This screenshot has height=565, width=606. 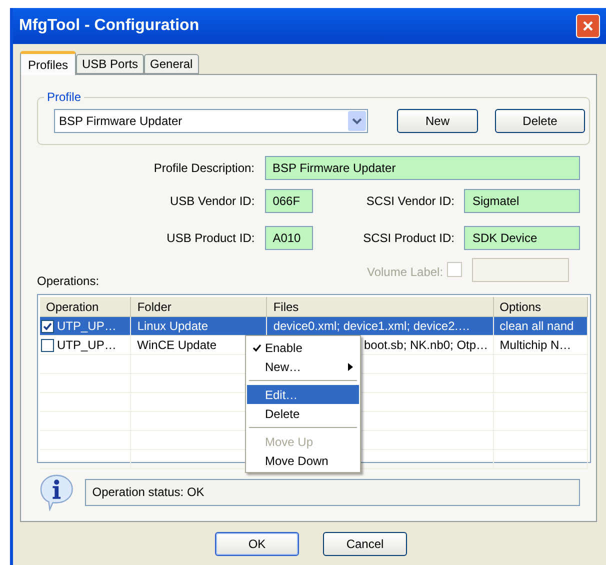 What do you see at coordinates (405, 272) in the screenshot?
I see `field-label: Volume Label:` at bounding box center [405, 272].